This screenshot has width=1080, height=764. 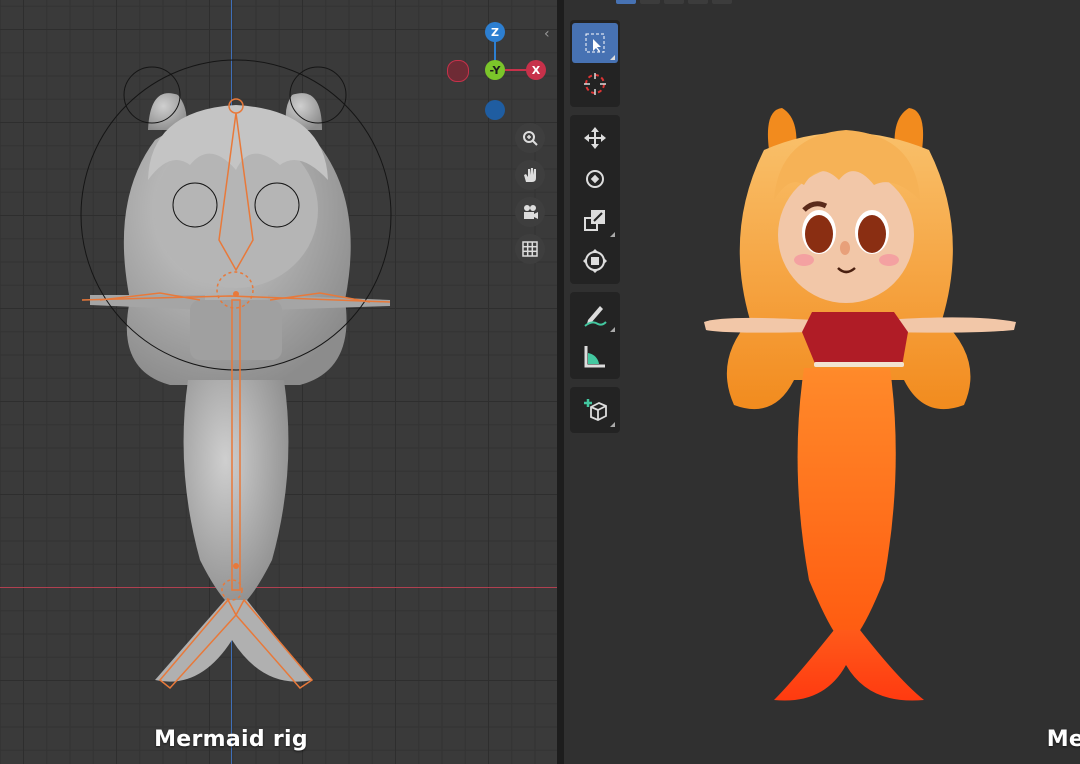 I want to click on gizmo-neg-y: -Y, so click(x=495, y=70).